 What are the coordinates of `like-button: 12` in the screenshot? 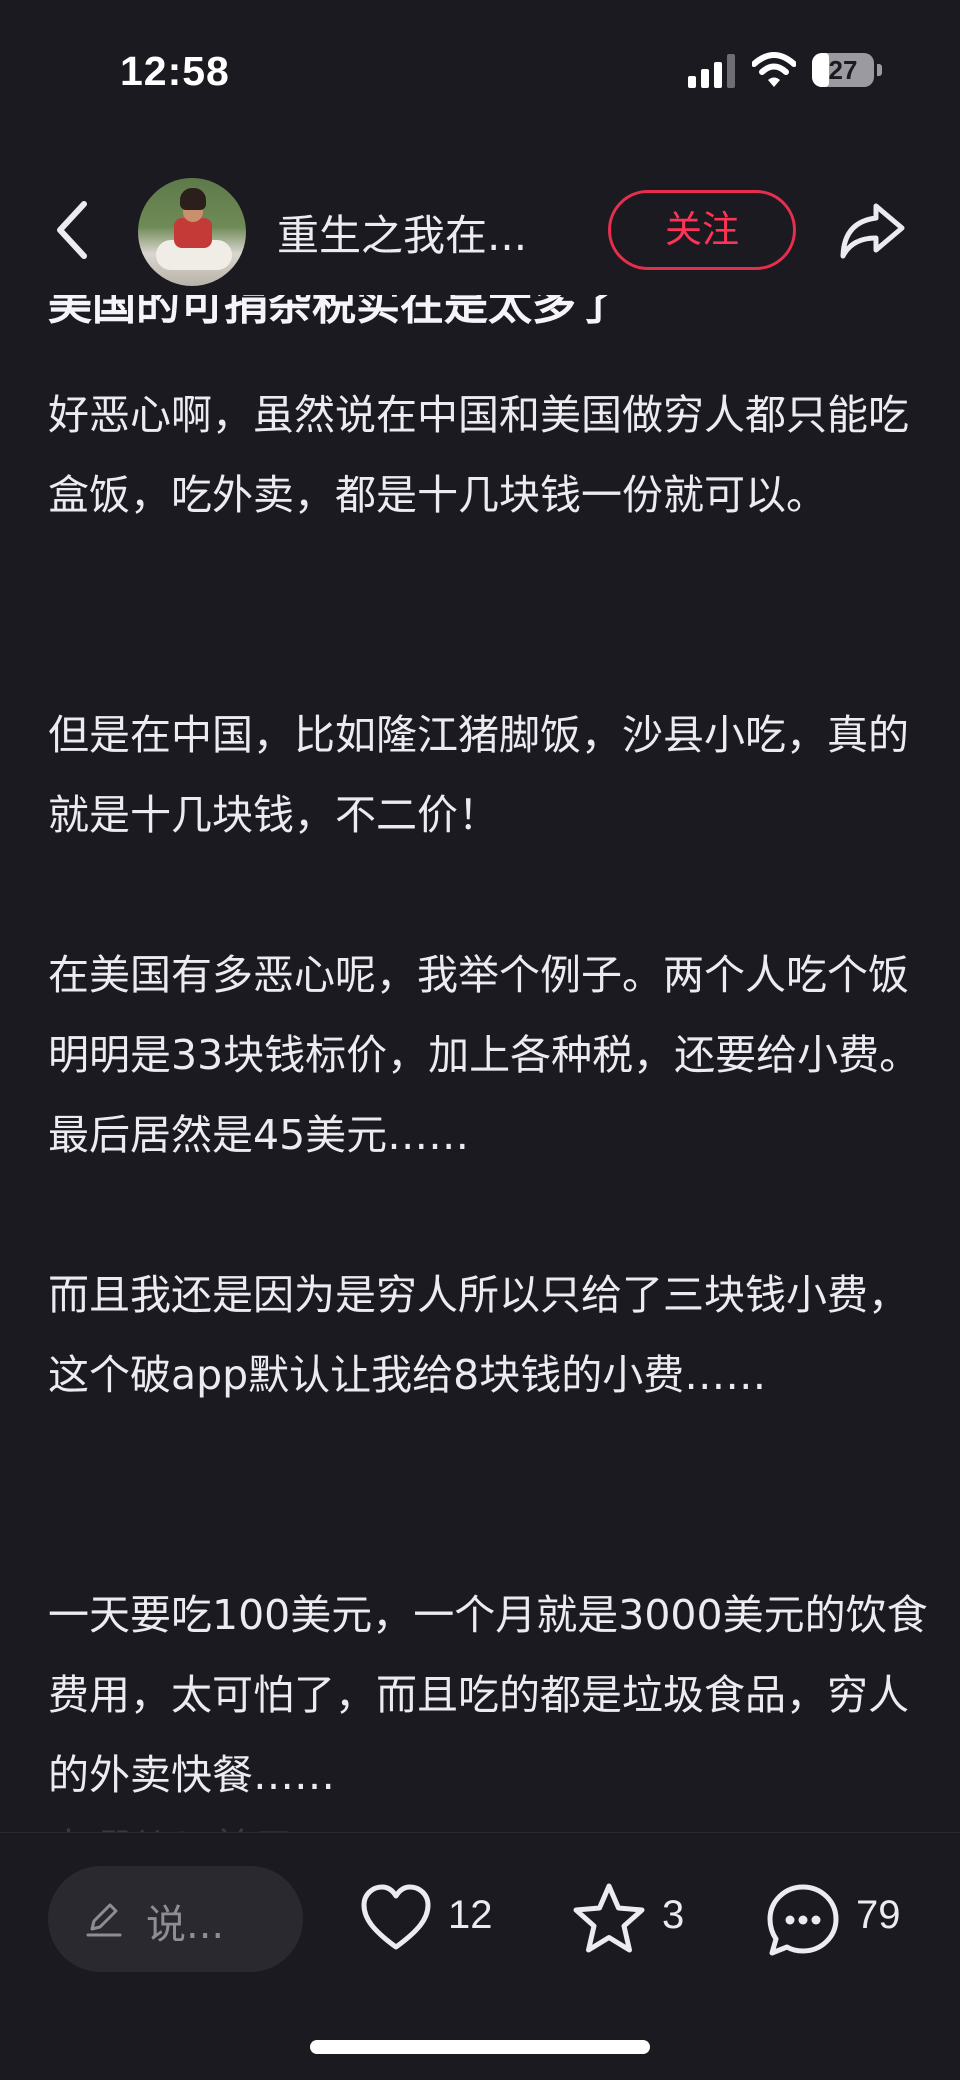 It's located at (428, 1919).